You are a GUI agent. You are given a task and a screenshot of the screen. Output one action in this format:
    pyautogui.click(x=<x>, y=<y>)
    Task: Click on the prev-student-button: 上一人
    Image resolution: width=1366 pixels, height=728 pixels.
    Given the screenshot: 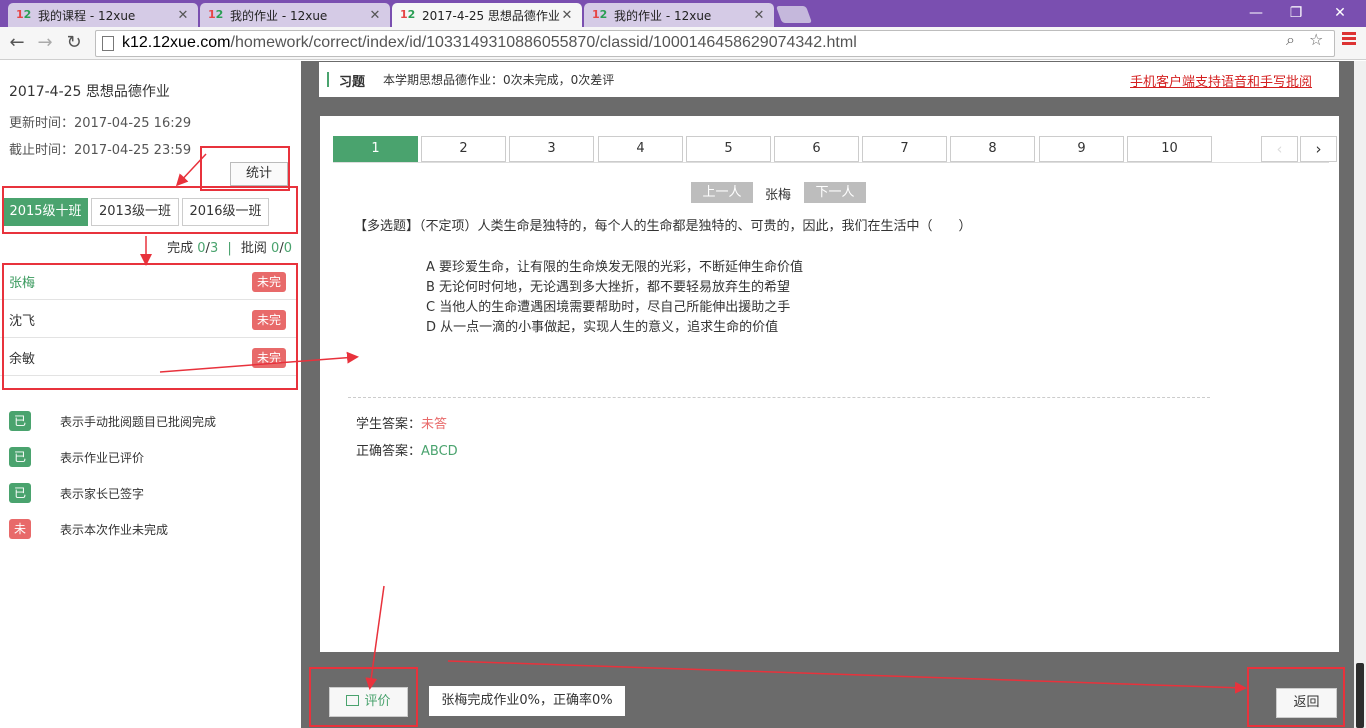 What is the action you would take?
    pyautogui.click(x=722, y=192)
    